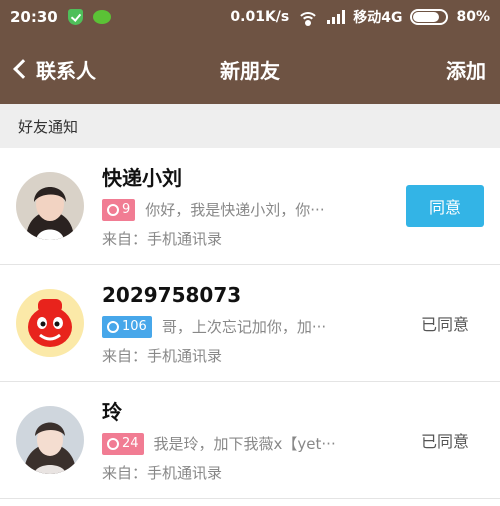 This screenshot has height=506, width=500. What do you see at coordinates (75, 17) in the screenshot?
I see `shield-icon` at bounding box center [75, 17].